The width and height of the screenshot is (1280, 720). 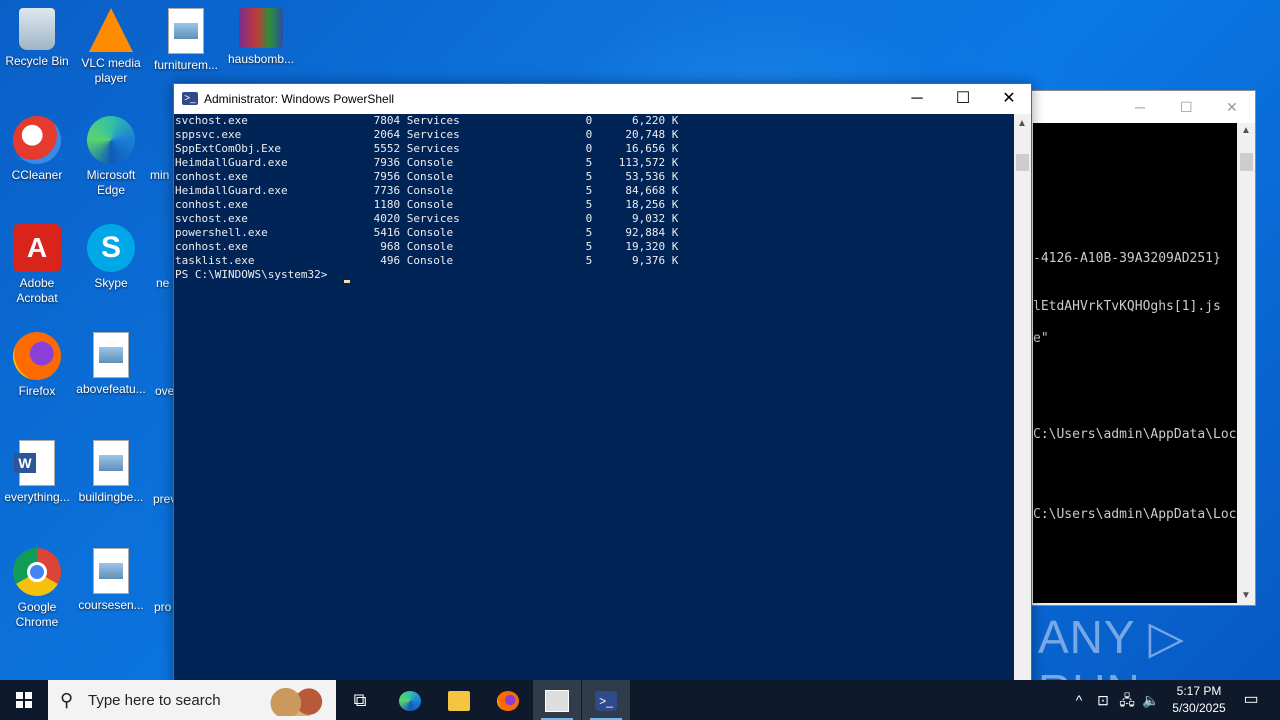 I want to click on skype-icon: S, so click(x=111, y=248).